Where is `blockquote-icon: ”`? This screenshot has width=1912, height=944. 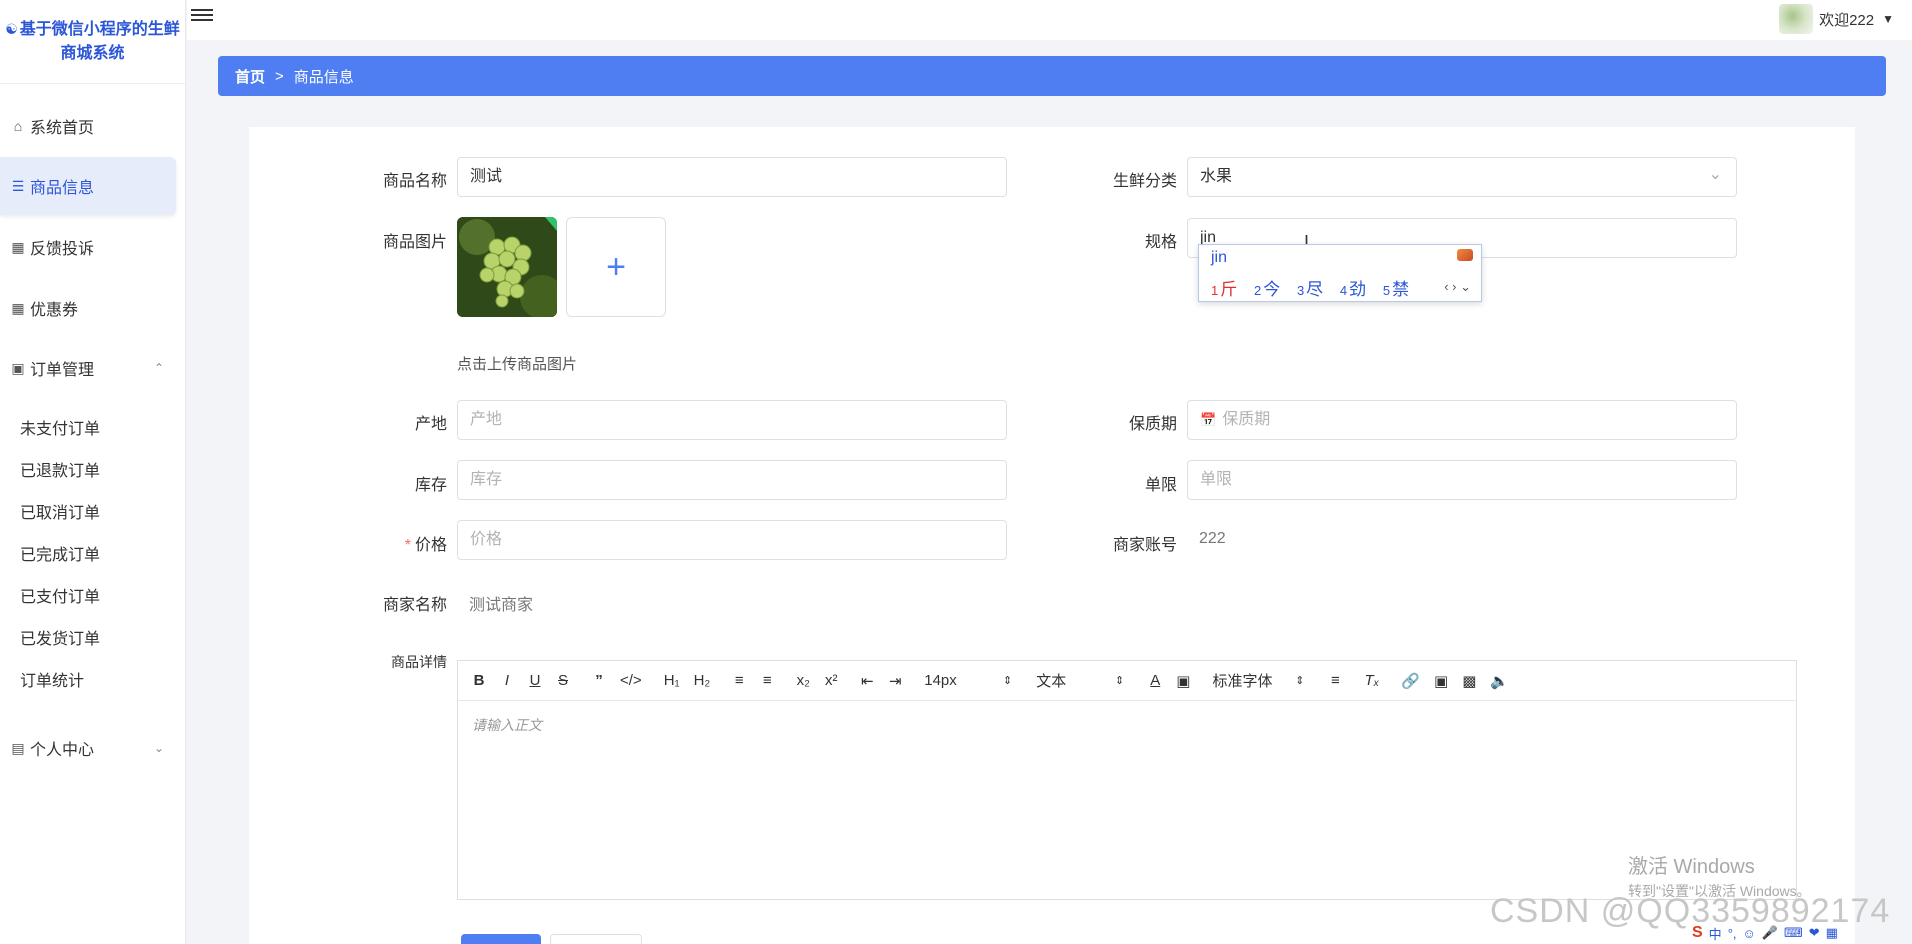
blockquote-icon: ” is located at coordinates (599, 680).